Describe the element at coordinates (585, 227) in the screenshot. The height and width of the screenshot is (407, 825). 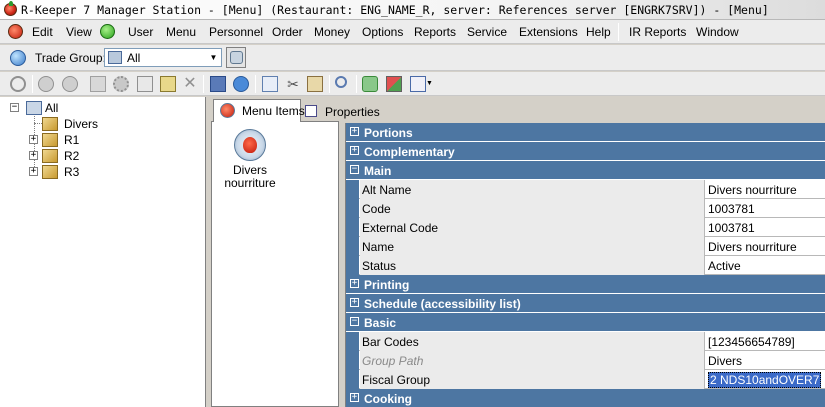
I see `property-row: External Code 1003781` at that location.